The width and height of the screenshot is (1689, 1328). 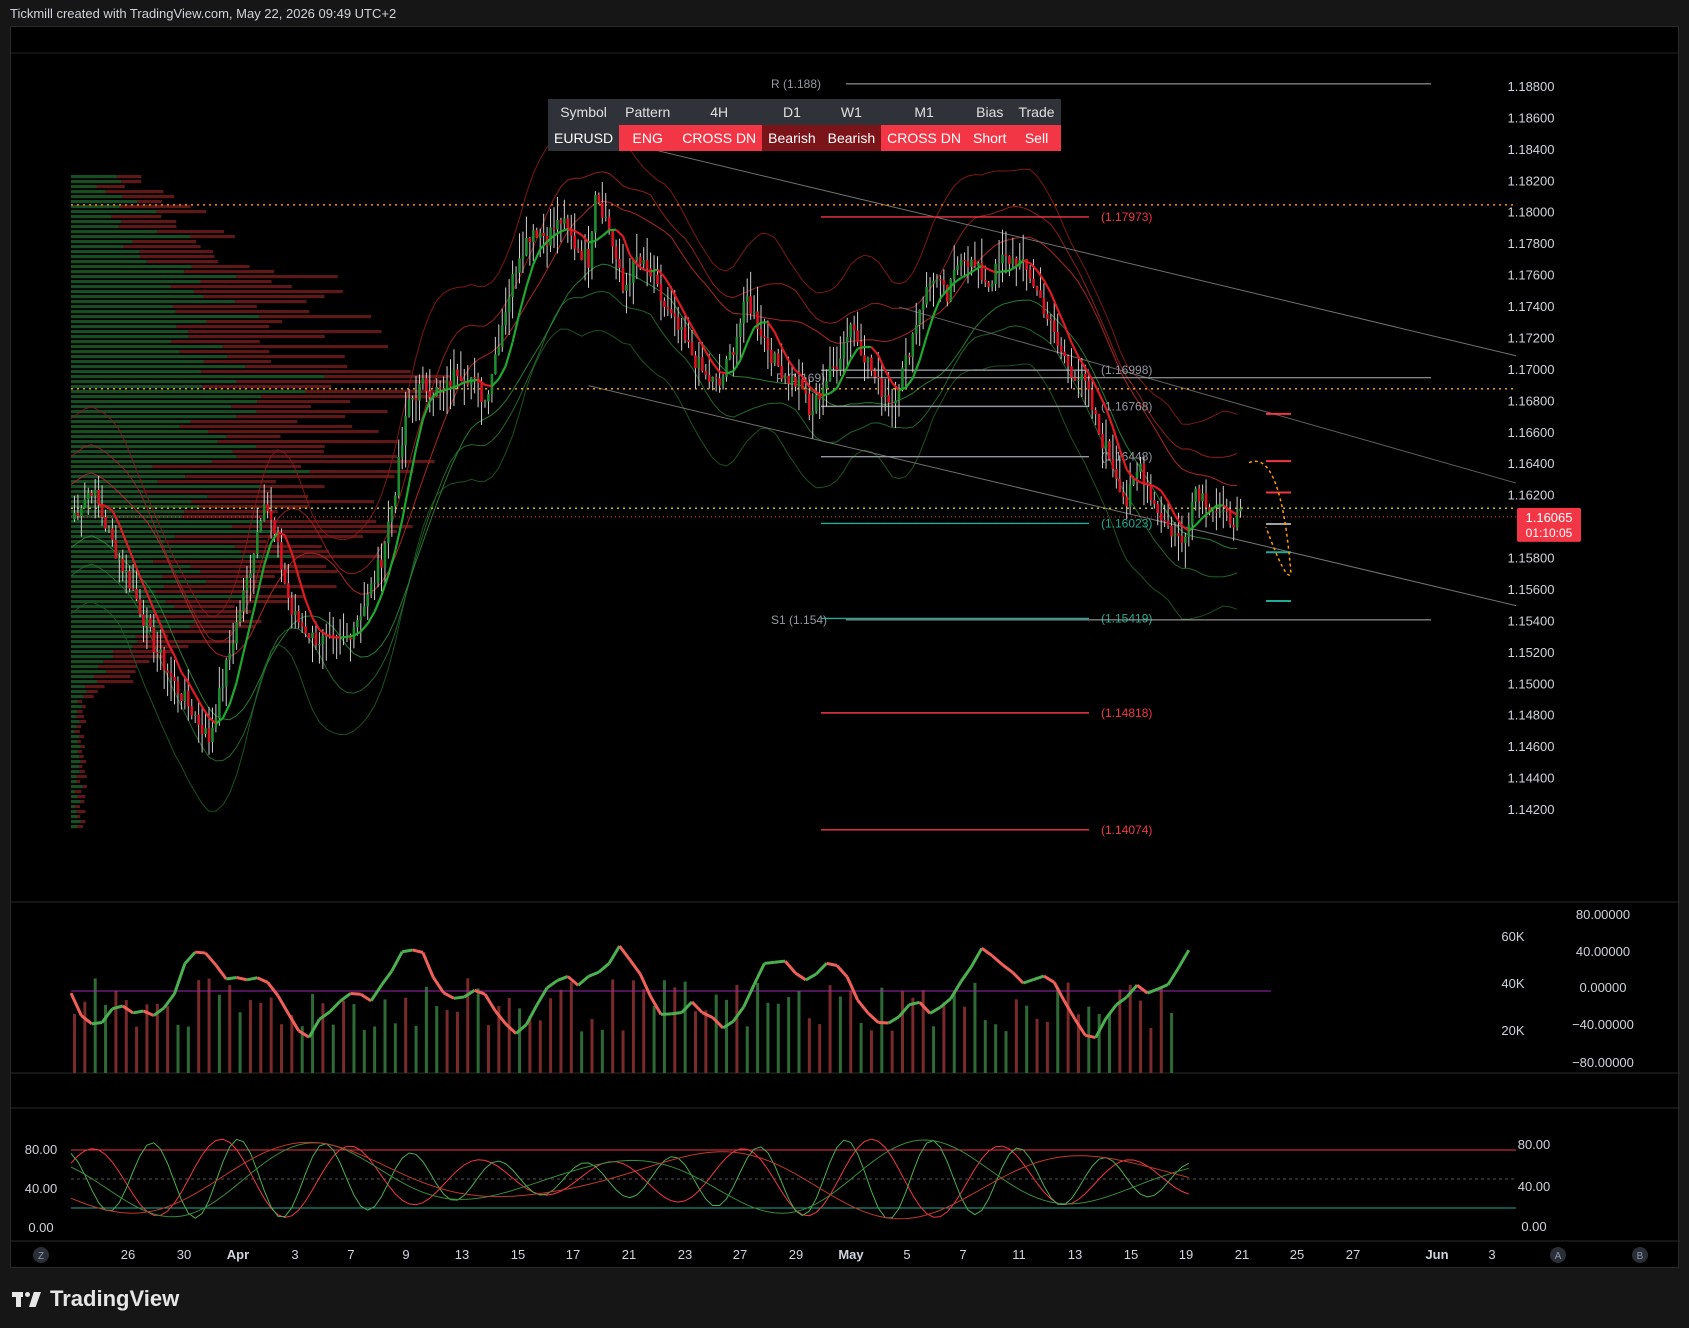 I want to click on time-tick-label: 29, so click(x=796, y=1254).